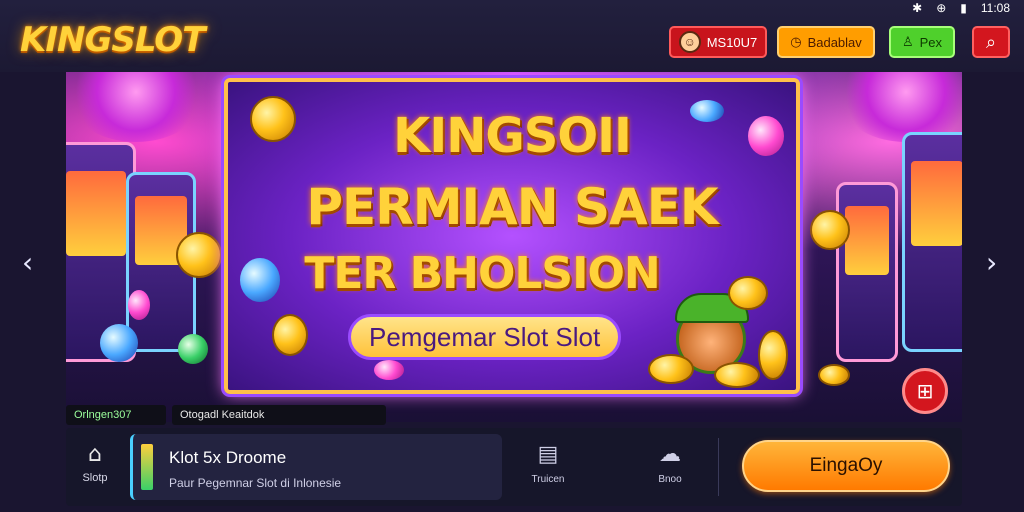 This screenshot has height=512, width=1024. What do you see at coordinates (147, 467) in the screenshot?
I see `game-thumbnail` at bounding box center [147, 467].